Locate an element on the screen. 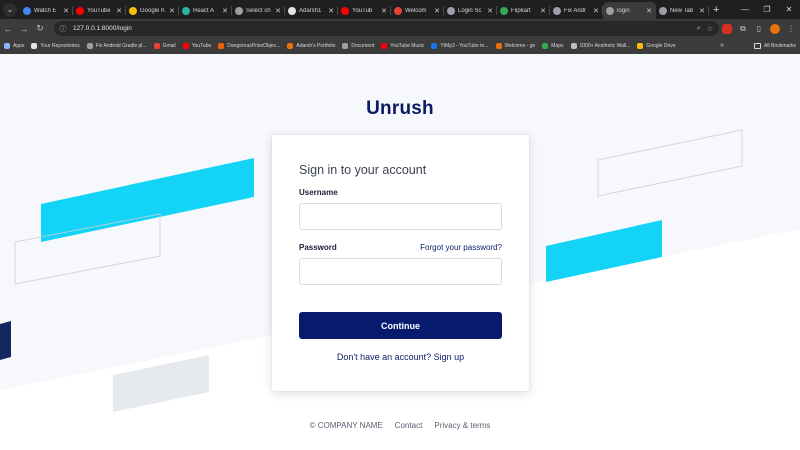 This screenshot has height=450, width=800. extensions-puzzle-icon: ⧉ is located at coordinates (743, 29).